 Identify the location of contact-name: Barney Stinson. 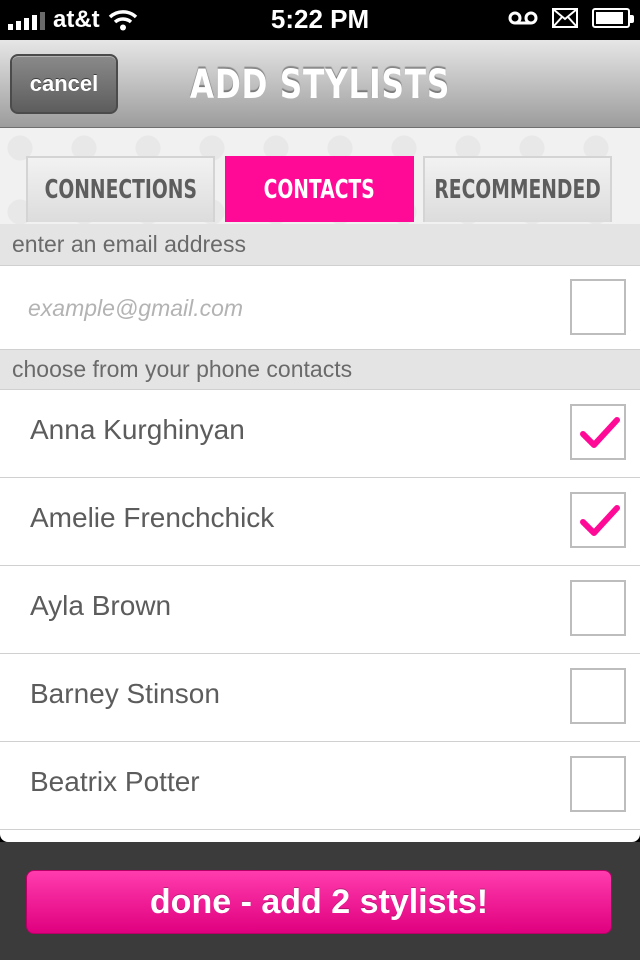
(125, 693).